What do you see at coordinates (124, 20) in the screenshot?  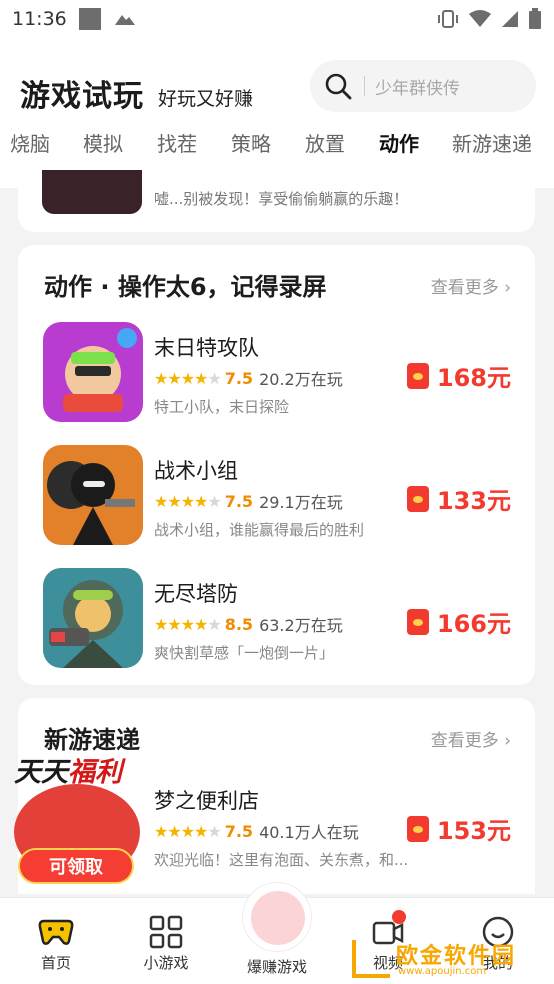 I see `signal-mountain-icon` at bounding box center [124, 20].